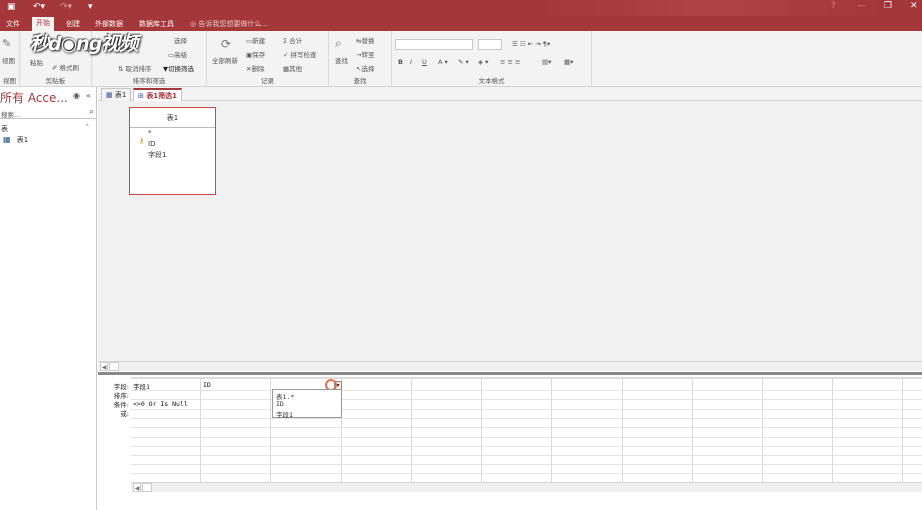  What do you see at coordinates (400, 62) in the screenshot?
I see `bold-button: B` at bounding box center [400, 62].